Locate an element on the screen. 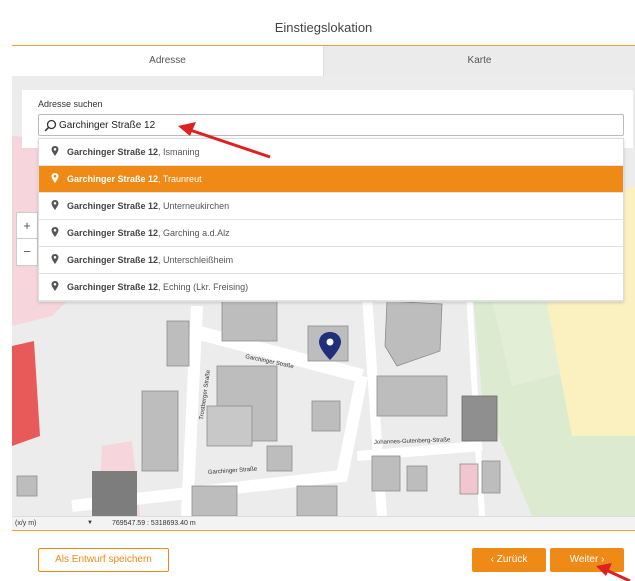 The width and height of the screenshot is (635, 581). save-draft-button: Als Entwurf speichern is located at coordinates (103, 560).